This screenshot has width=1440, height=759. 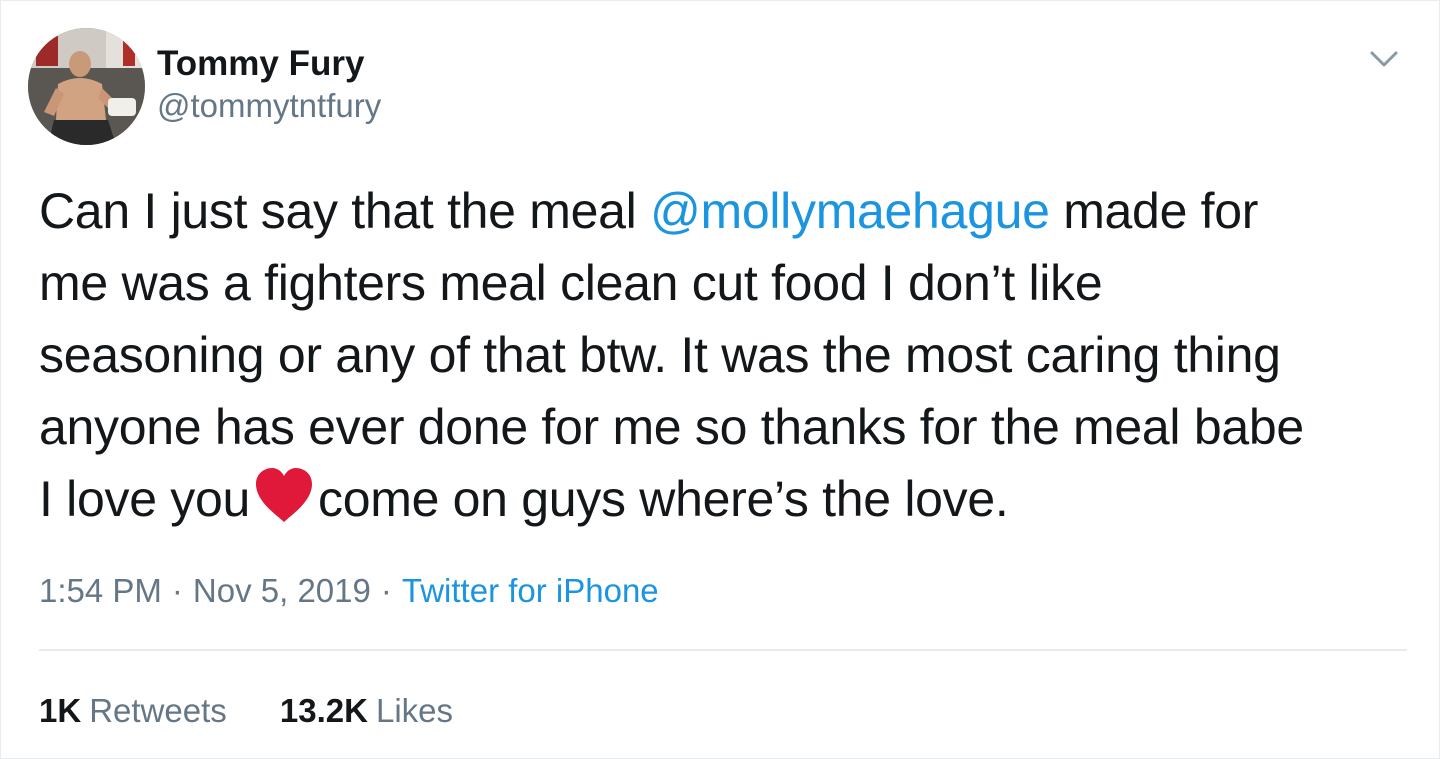 What do you see at coordinates (246, 711) in the screenshot?
I see `tweet-stats: 1K Retweets 13.2K Likes` at bounding box center [246, 711].